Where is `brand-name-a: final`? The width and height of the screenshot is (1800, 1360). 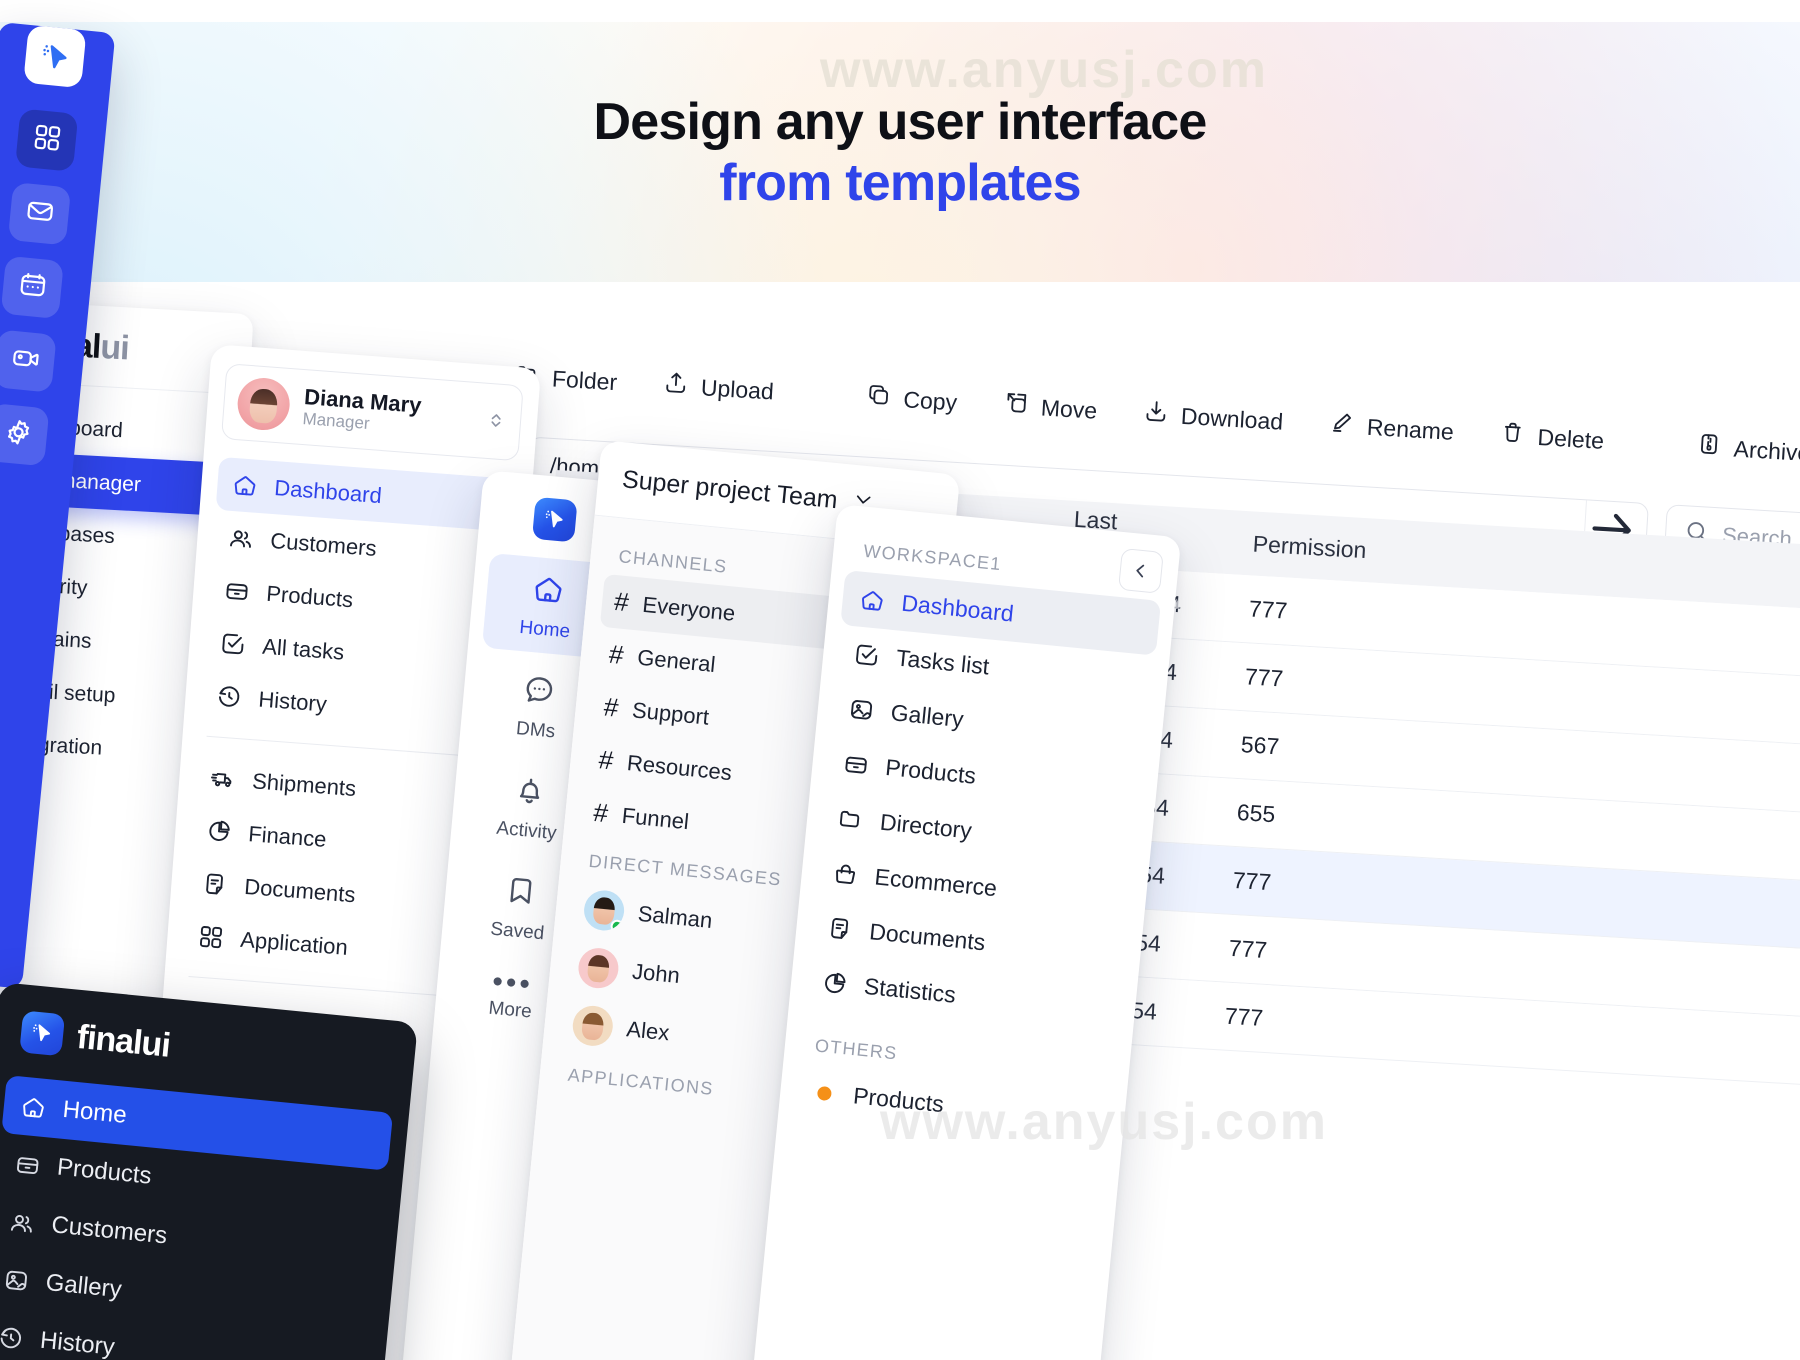 brand-name-a: final is located at coordinates (109, 1039).